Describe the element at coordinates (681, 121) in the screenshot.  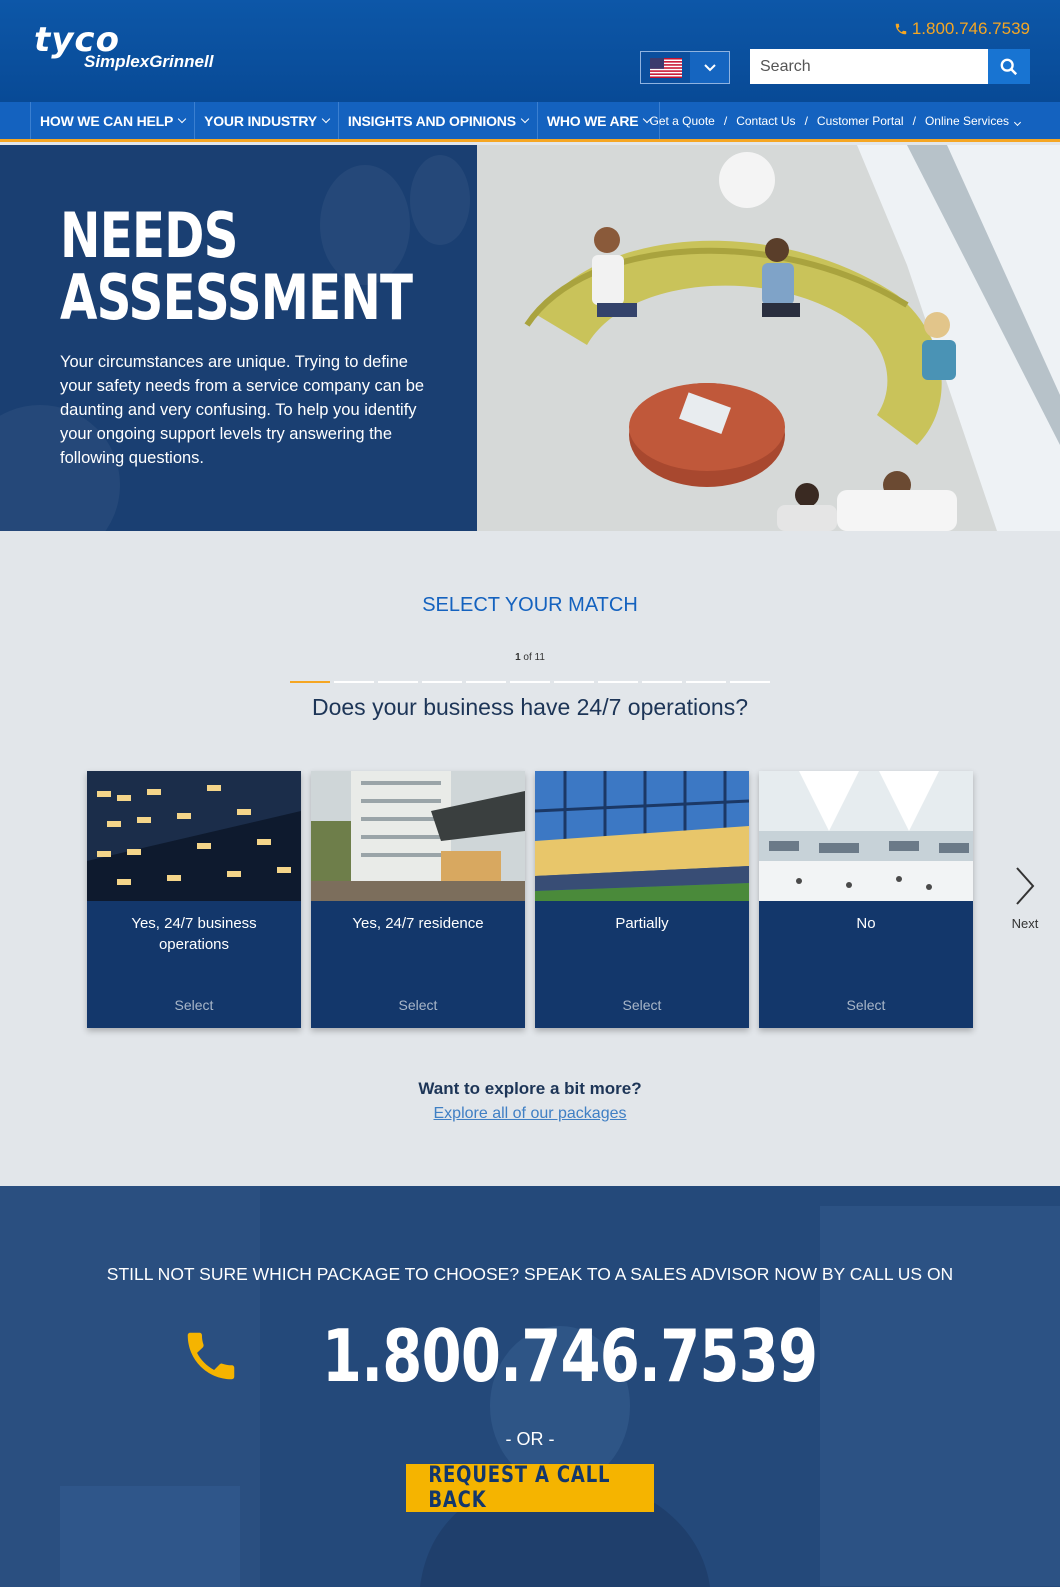
I see `get-a-quote-link: Get a Quote` at that location.